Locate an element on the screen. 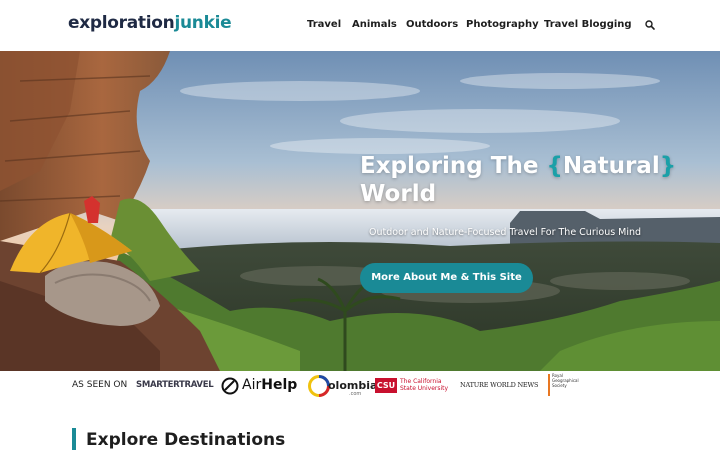 This screenshot has width=720, height=450. hero-title: Exploring The {Natural} World is located at coordinates (530, 180).